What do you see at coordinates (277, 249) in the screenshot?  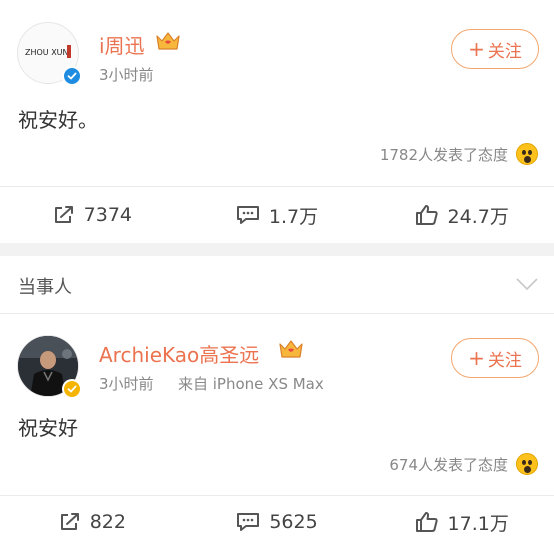 I see `section-gap` at bounding box center [277, 249].